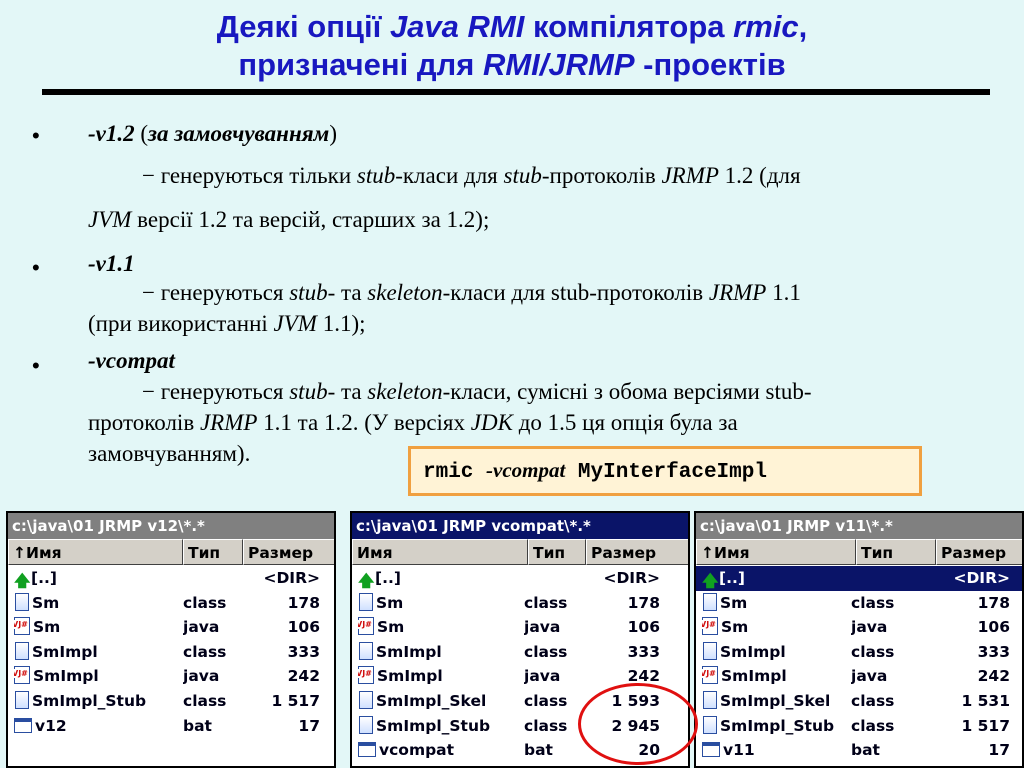 The width and height of the screenshot is (1024, 768). I want to click on title-text: призначені для, so click(360, 64).